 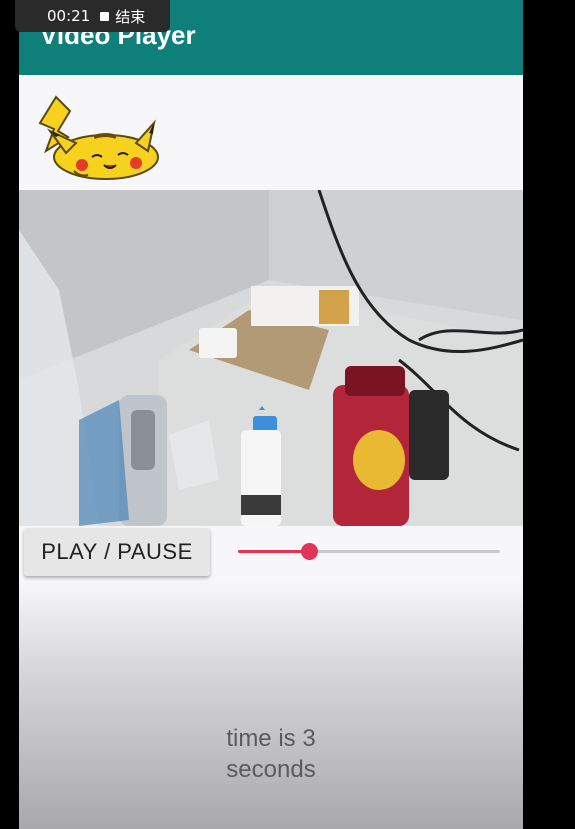 I want to click on time-display: time is 3 seconds, so click(x=271, y=754).